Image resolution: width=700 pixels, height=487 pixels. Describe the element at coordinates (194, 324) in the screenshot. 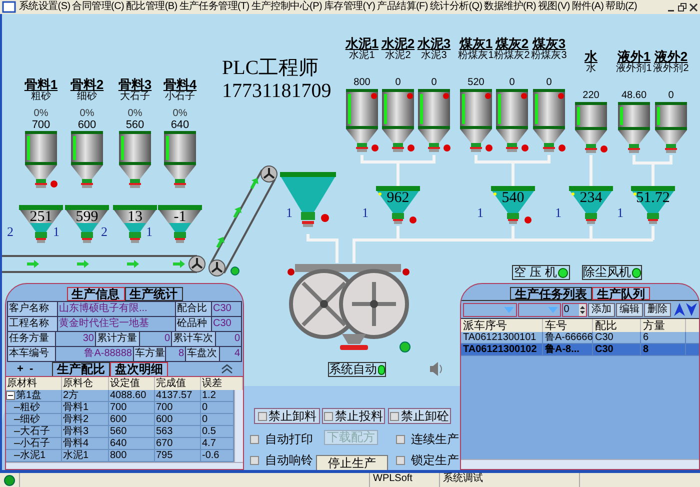

I see `field-label: 砼品种` at that location.